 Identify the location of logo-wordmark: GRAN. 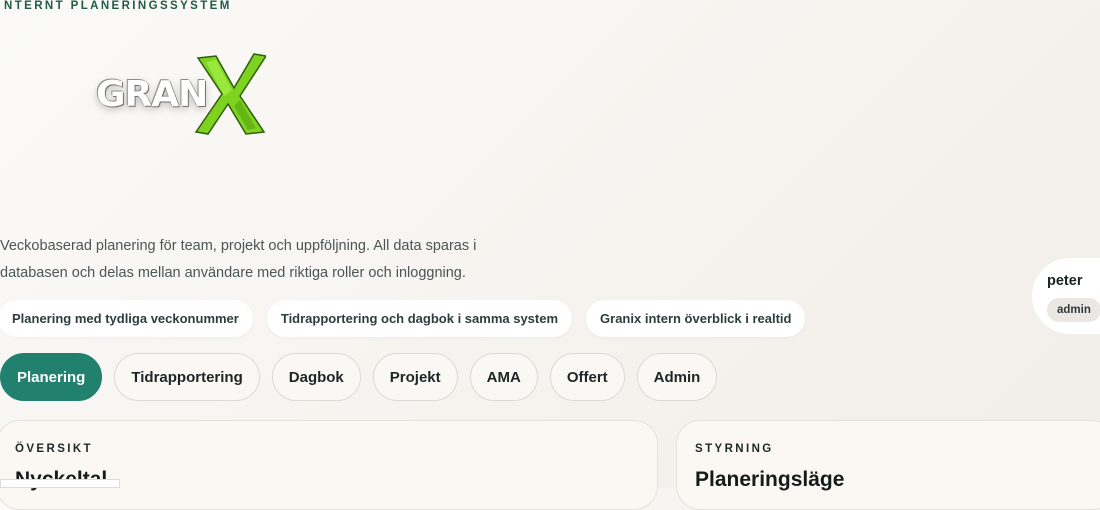
(152, 94).